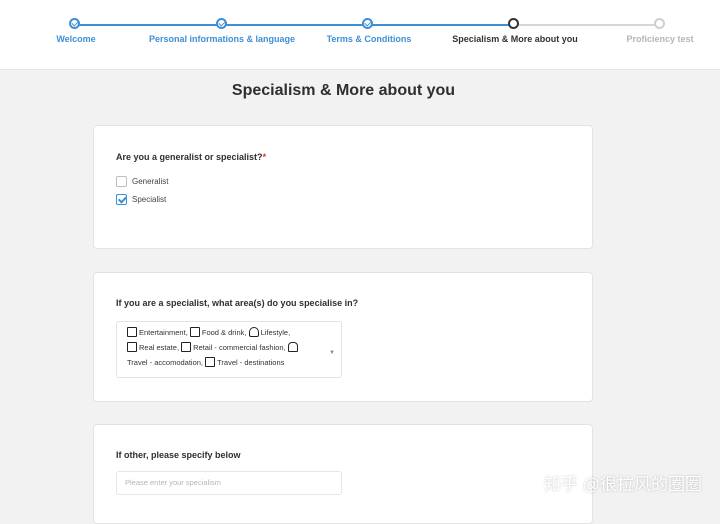  I want to click on step-welcome-label: Welcome, so click(75, 39).